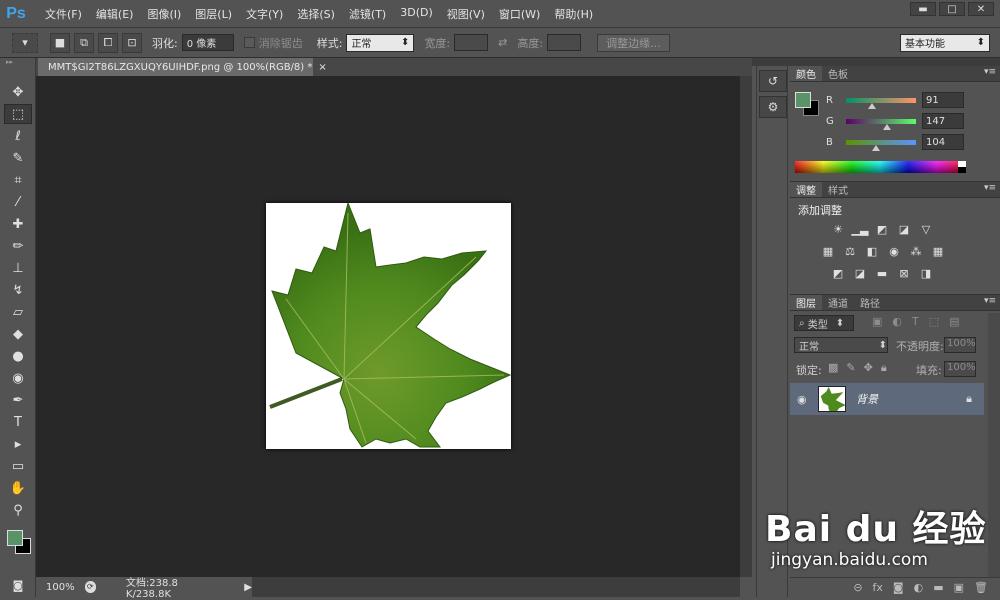 Image resolution: width=1000 pixels, height=600 pixels. What do you see at coordinates (867, 399) in the screenshot?
I see `layer-name: 背景` at bounding box center [867, 399].